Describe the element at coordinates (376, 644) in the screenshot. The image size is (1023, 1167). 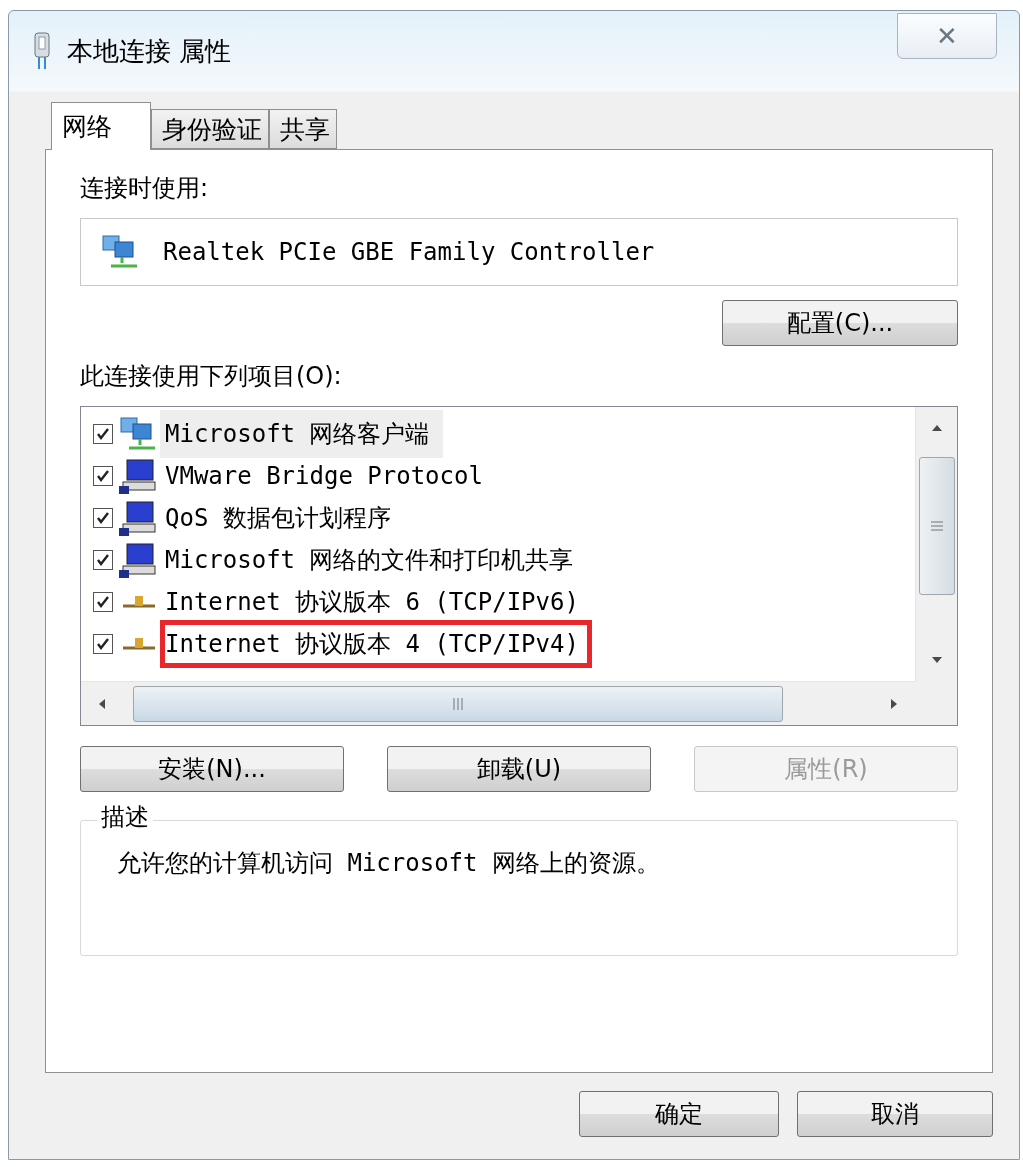
I see `list-item: Internet 协议版本 4 (TCP/IPv4)` at that location.